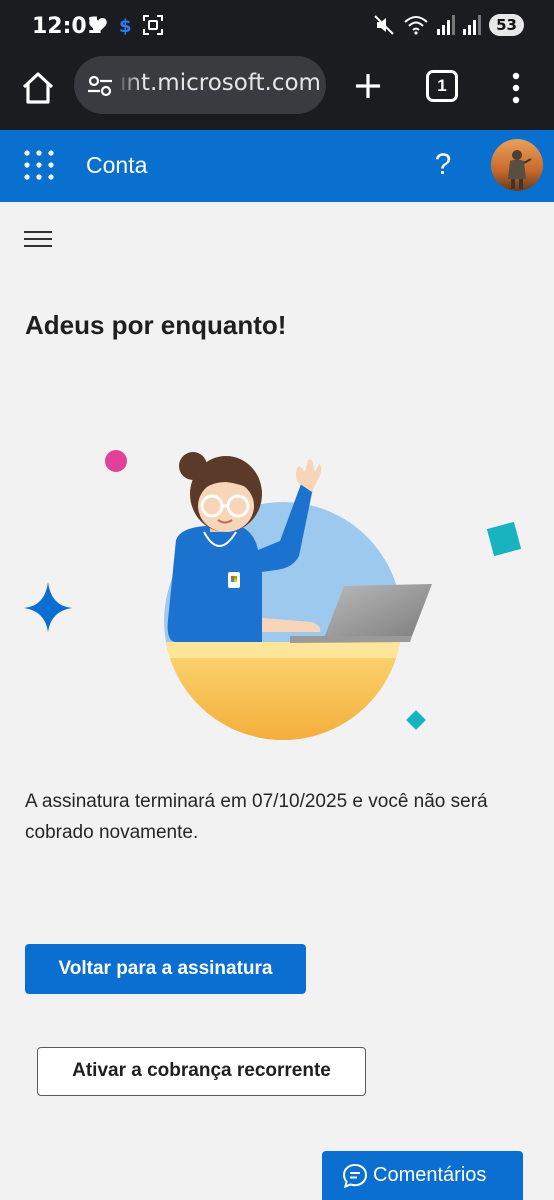  Describe the element at coordinates (165, 969) in the screenshot. I see `back-to-subscription-button: Voltar para a assinatura` at that location.